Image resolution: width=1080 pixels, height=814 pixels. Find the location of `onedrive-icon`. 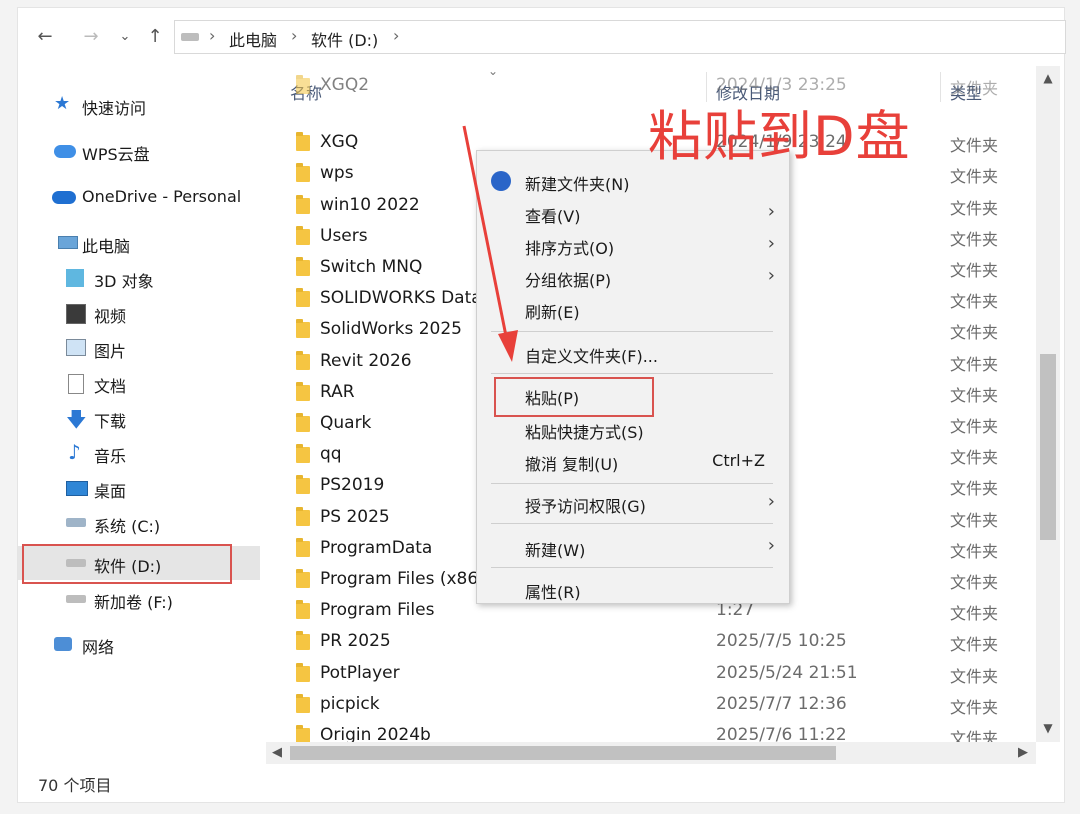

onedrive-icon is located at coordinates (64, 197).